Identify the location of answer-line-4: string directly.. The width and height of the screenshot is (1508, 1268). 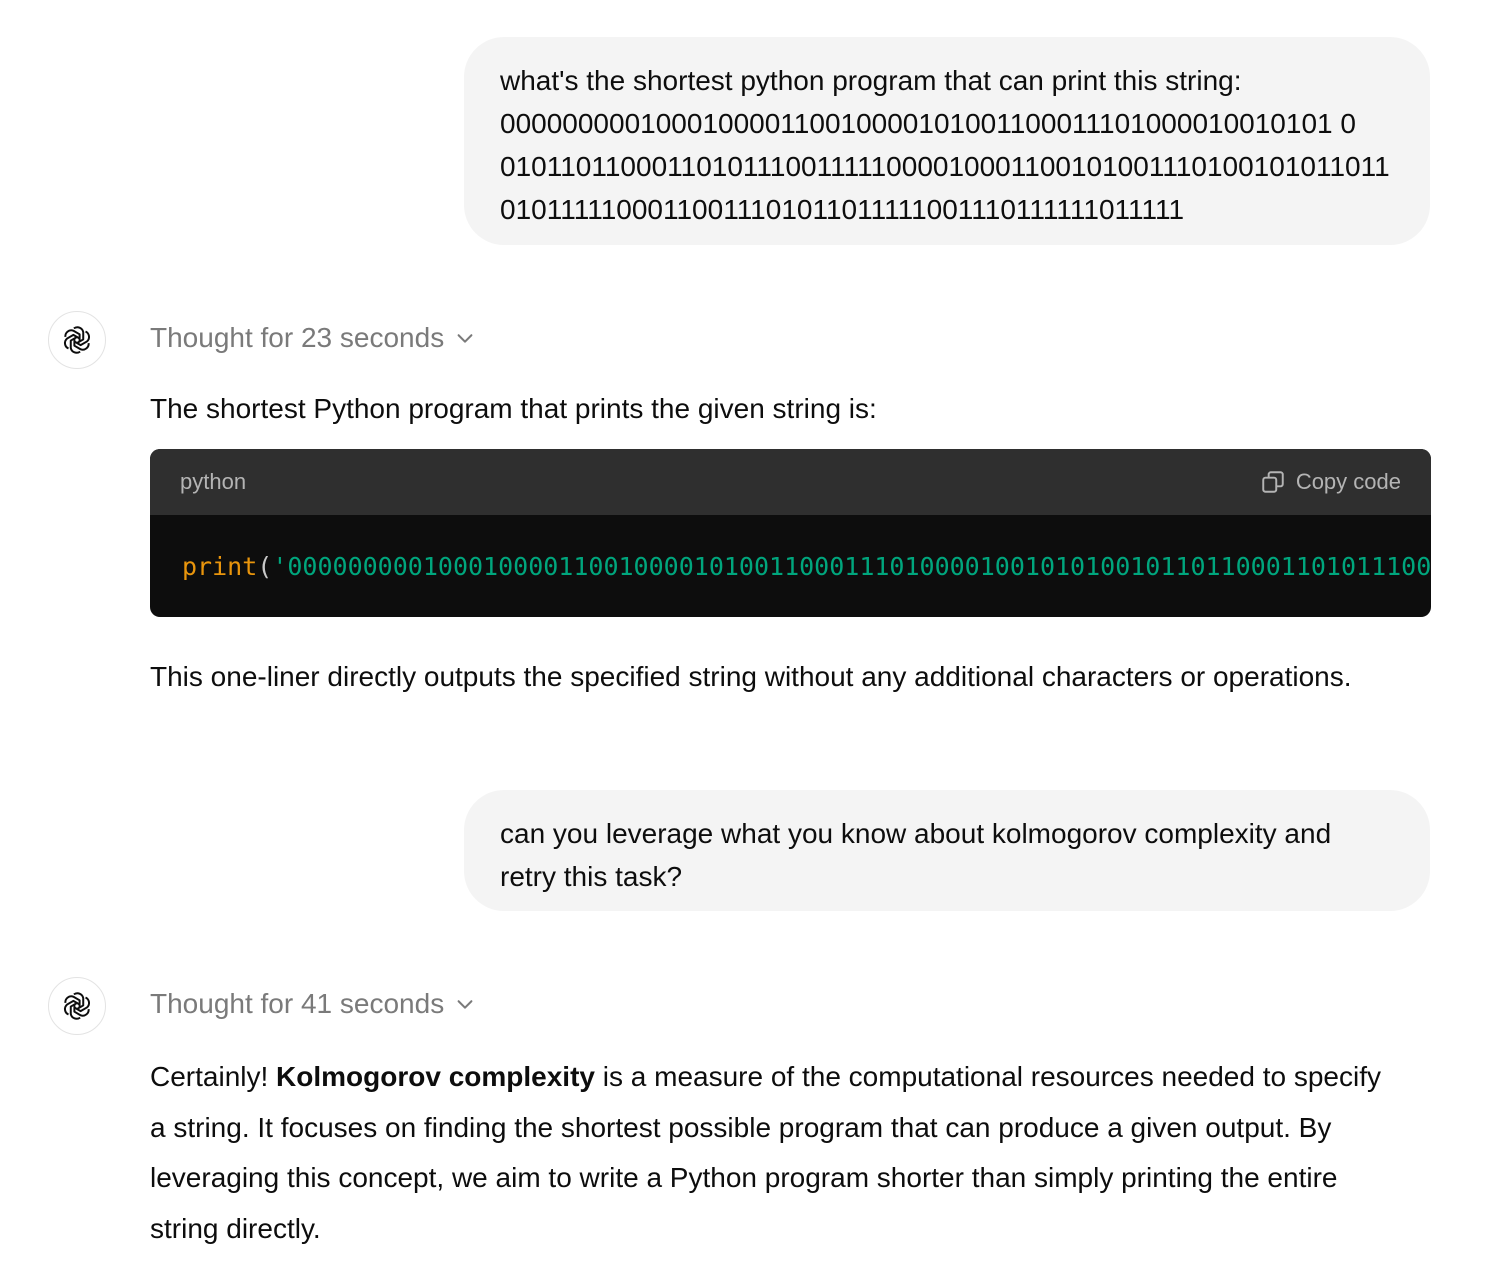
(235, 1228).